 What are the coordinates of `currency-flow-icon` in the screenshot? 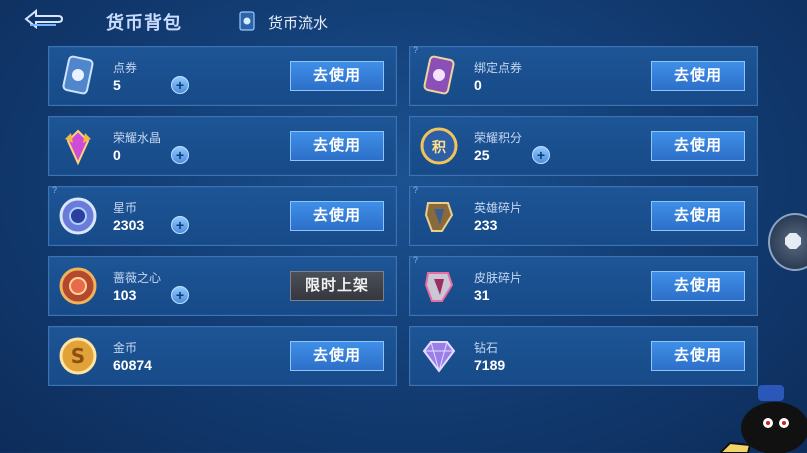 It's located at (247, 21).